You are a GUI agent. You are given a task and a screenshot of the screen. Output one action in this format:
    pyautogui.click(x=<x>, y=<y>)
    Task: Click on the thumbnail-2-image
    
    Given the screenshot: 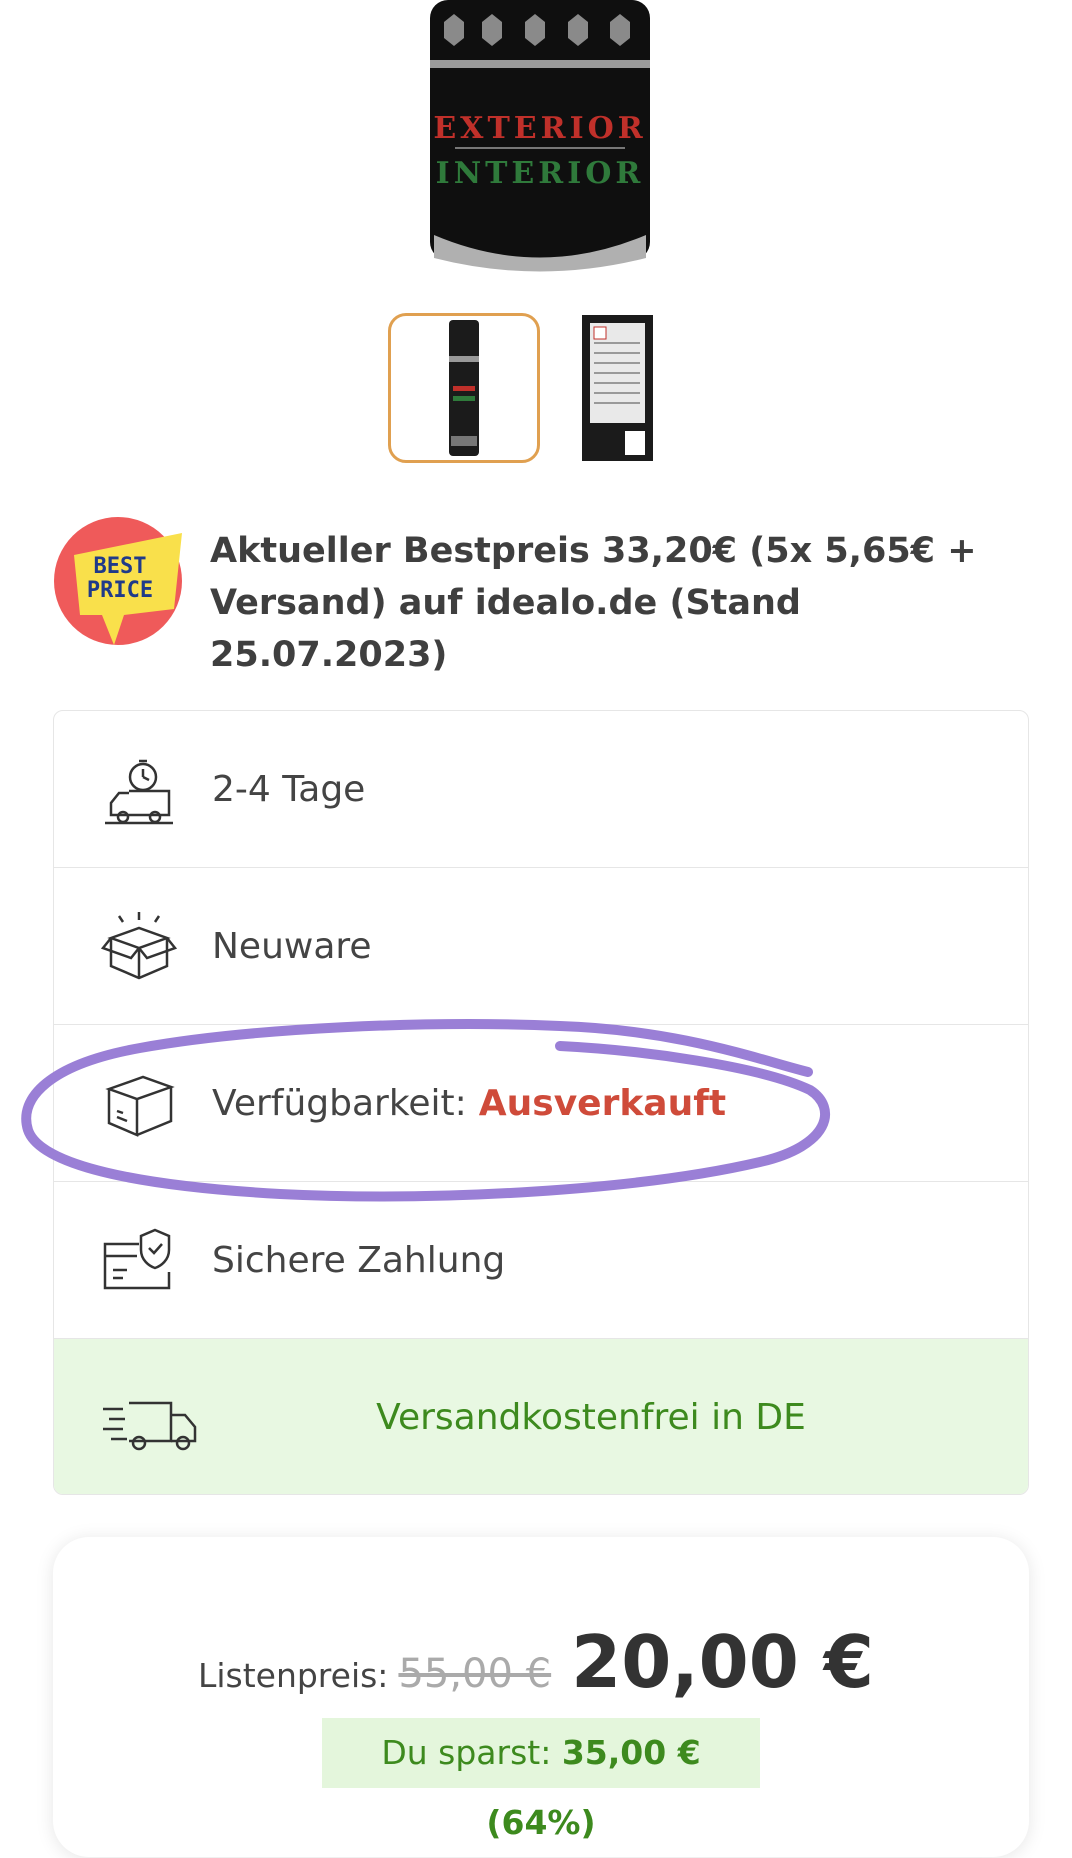 What is the action you would take?
    pyautogui.click(x=617, y=388)
    